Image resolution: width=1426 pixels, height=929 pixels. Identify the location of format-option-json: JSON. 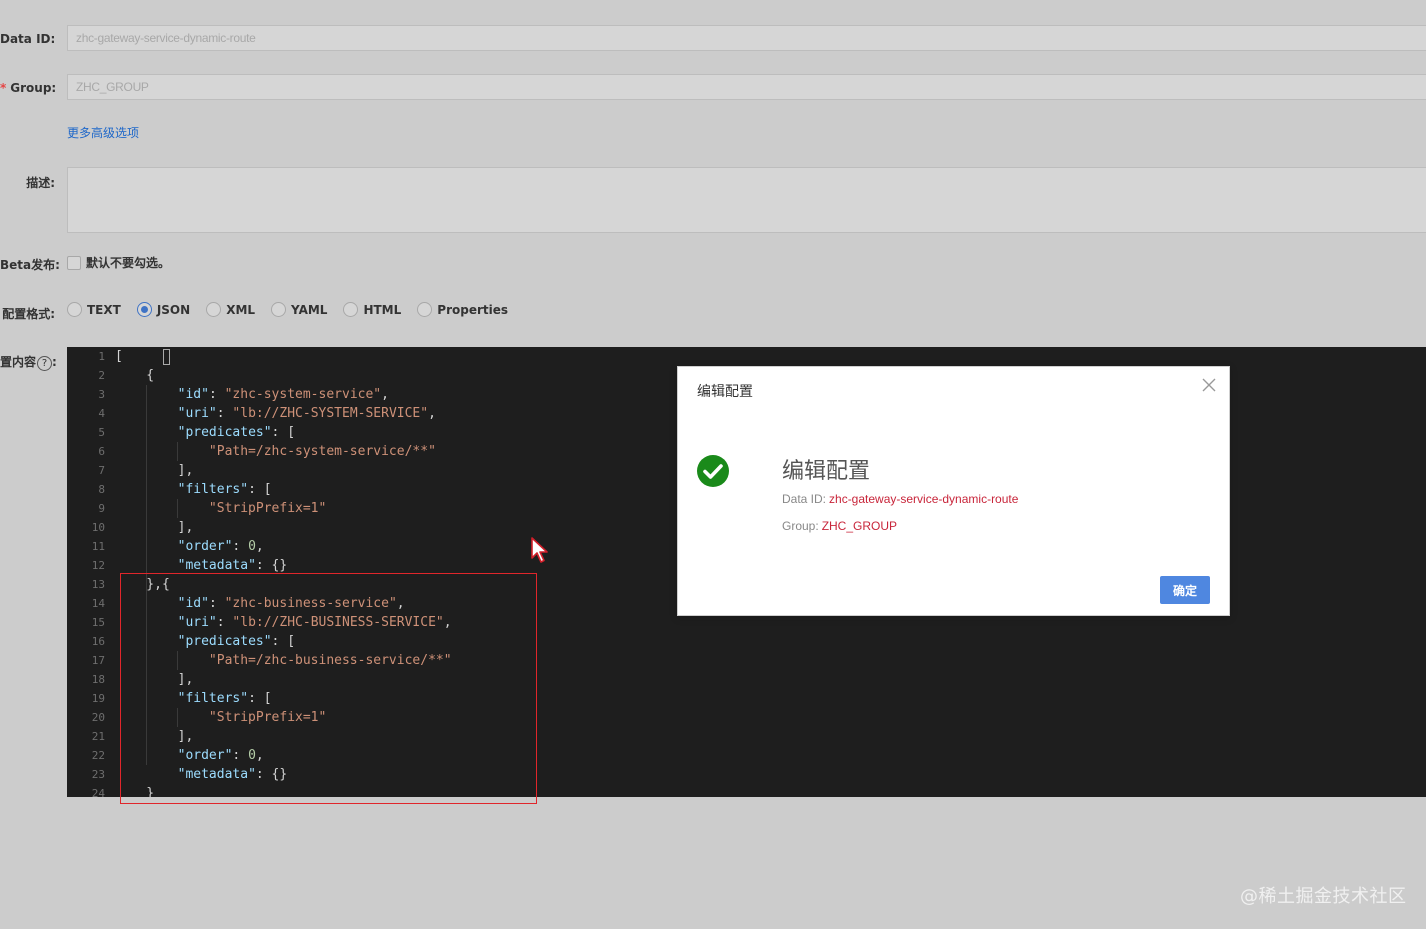
(163, 309).